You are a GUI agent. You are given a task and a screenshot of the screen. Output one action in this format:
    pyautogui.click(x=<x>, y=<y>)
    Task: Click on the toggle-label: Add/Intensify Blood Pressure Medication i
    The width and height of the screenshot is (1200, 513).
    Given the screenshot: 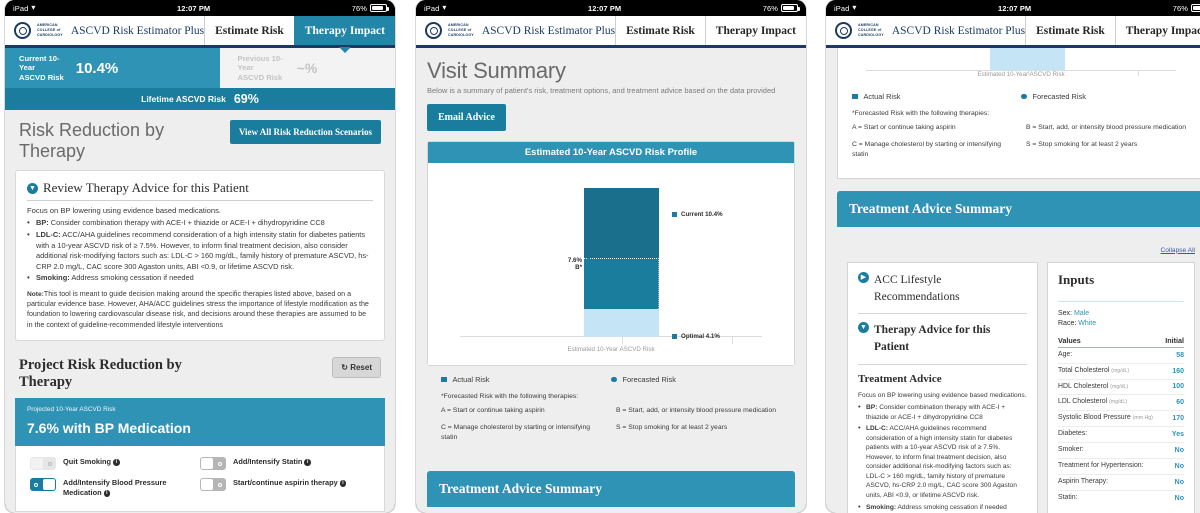 What is the action you would take?
    pyautogui.click(x=115, y=488)
    